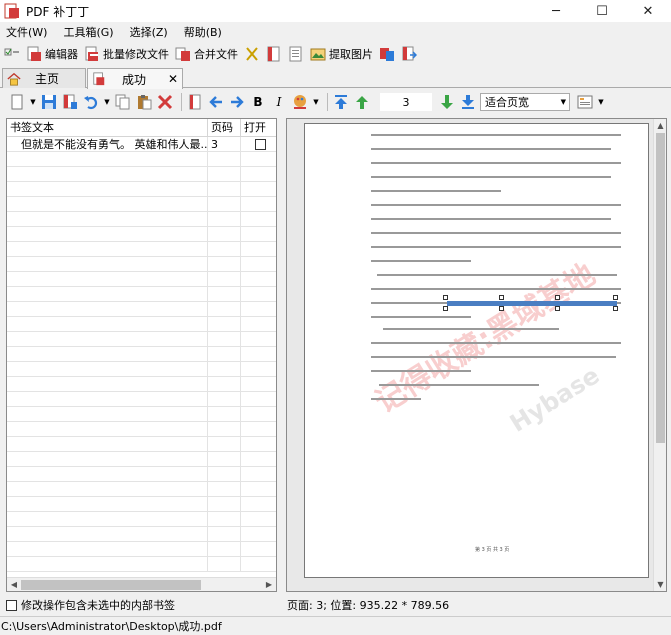 This screenshot has height=635, width=671. What do you see at coordinates (123, 102) in the screenshot?
I see `copy-button` at bounding box center [123, 102].